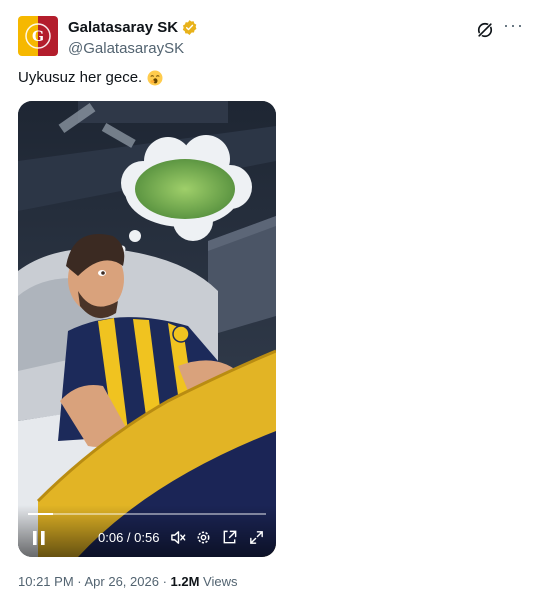 The image size is (538, 602). I want to click on galatasaray-logo-icon: G, so click(38, 36).